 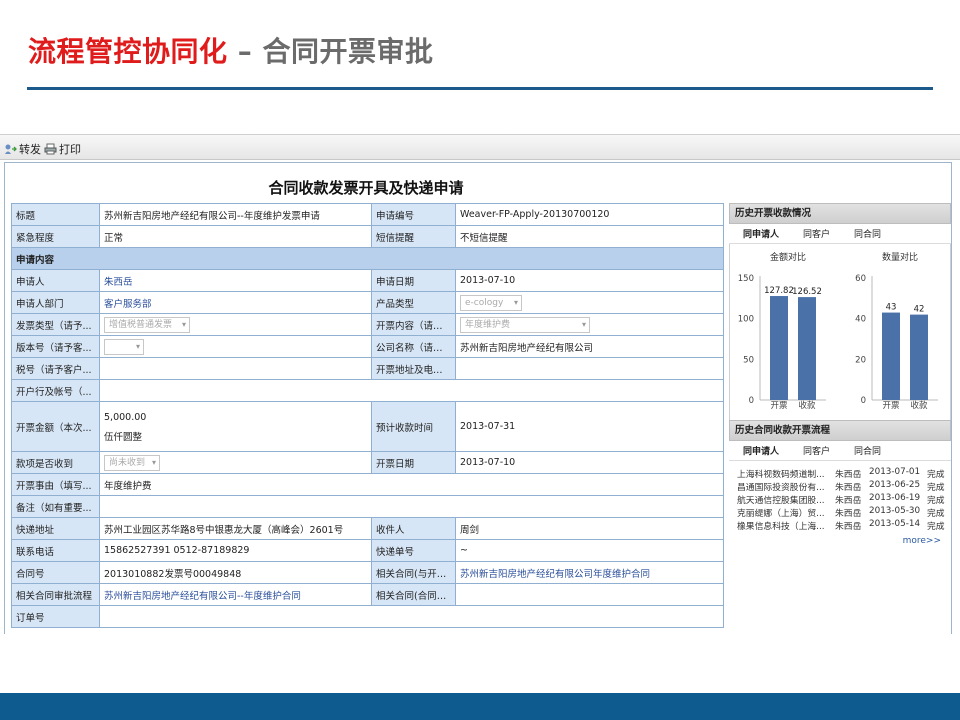 What do you see at coordinates (55, 550) in the screenshot?
I see `phone-label: 联系电话` at bounding box center [55, 550].